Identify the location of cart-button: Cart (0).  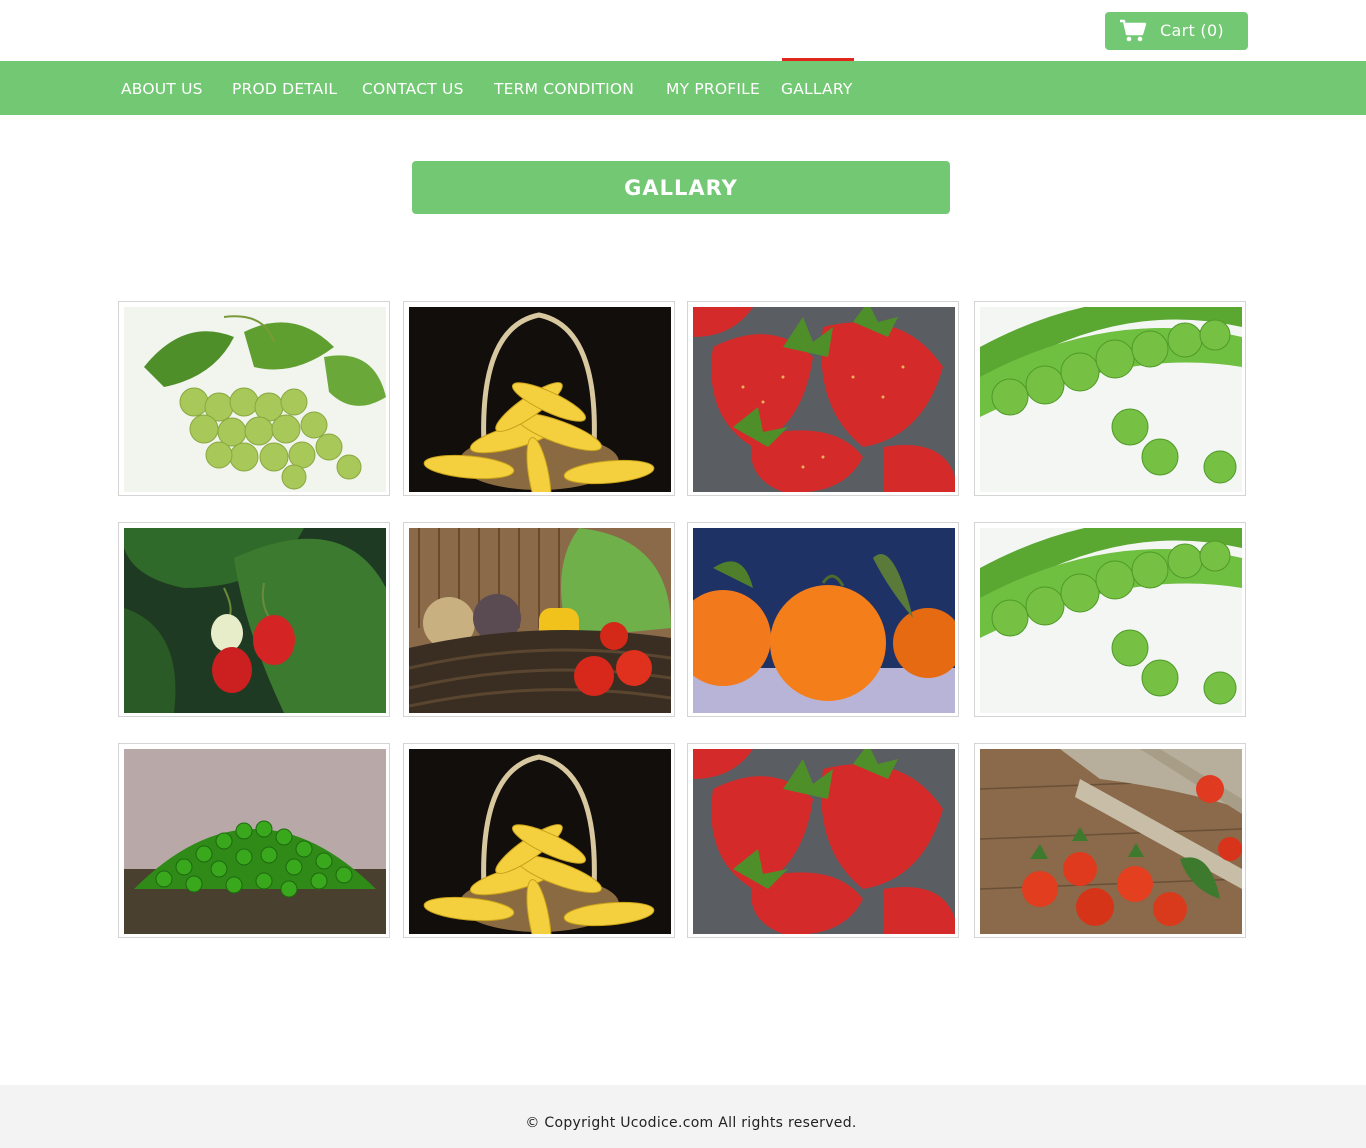
(1176, 31).